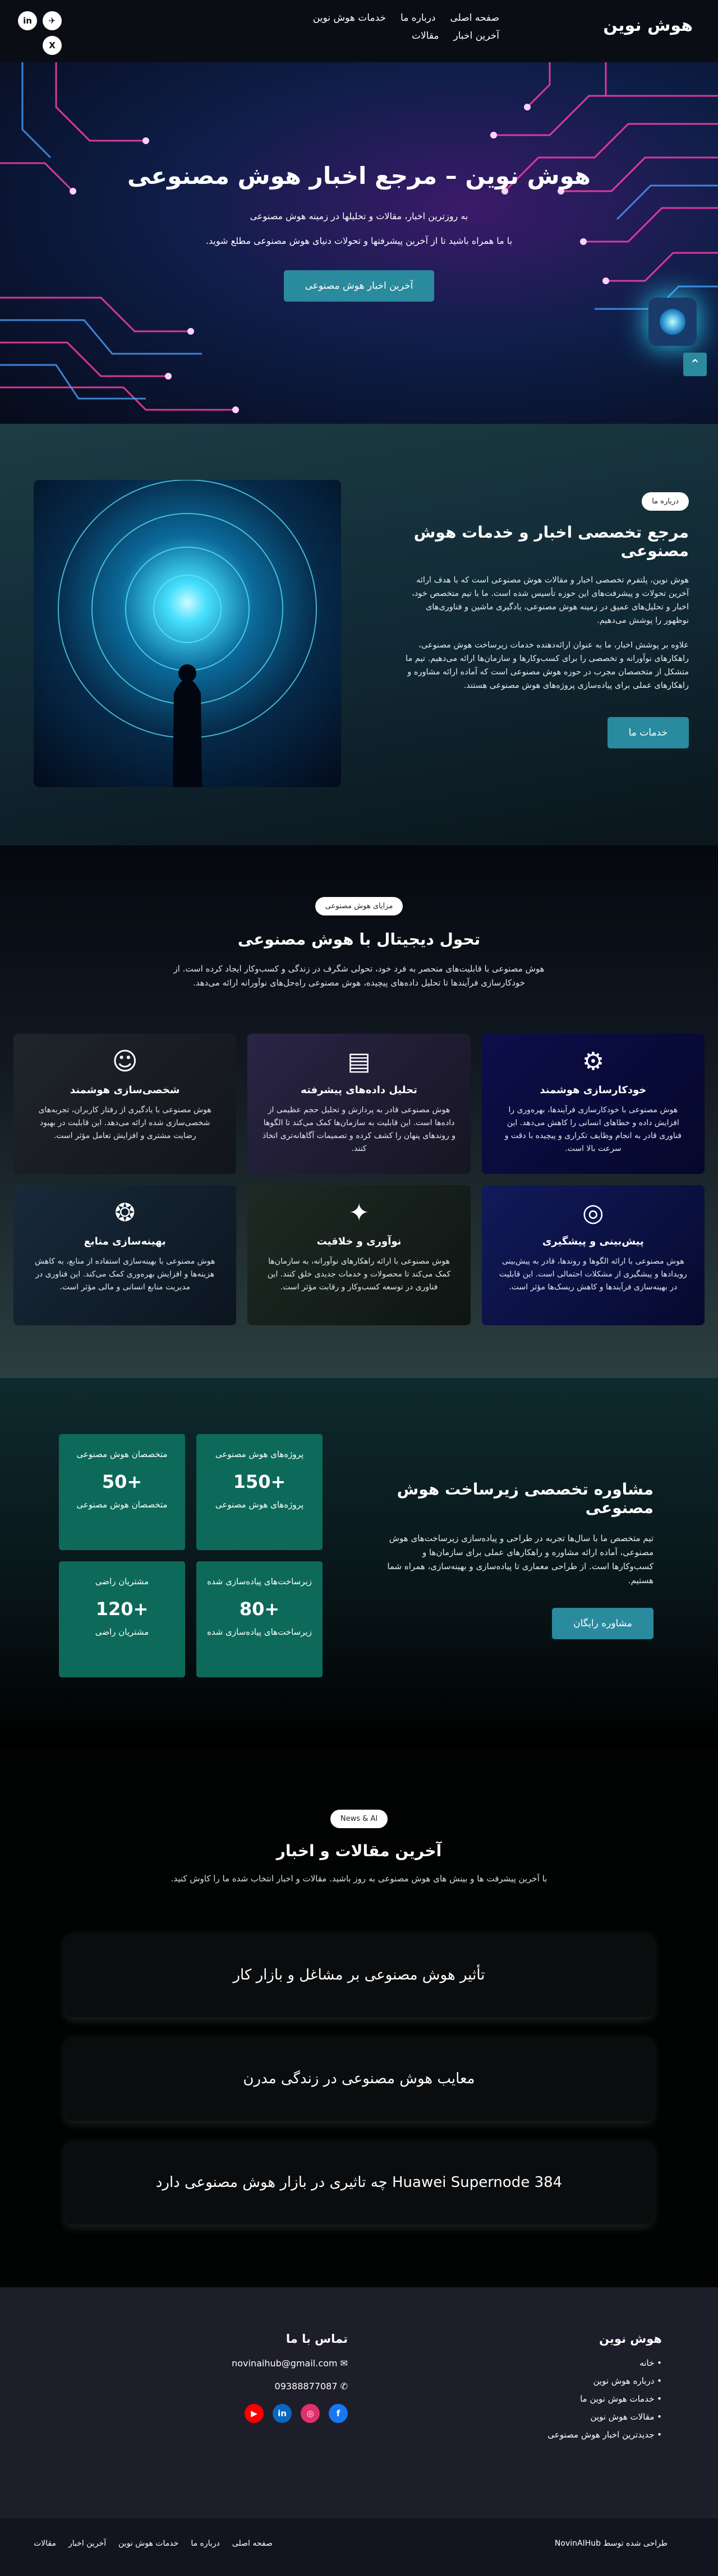  I want to click on analytics-icon: ▤, so click(359, 1061).